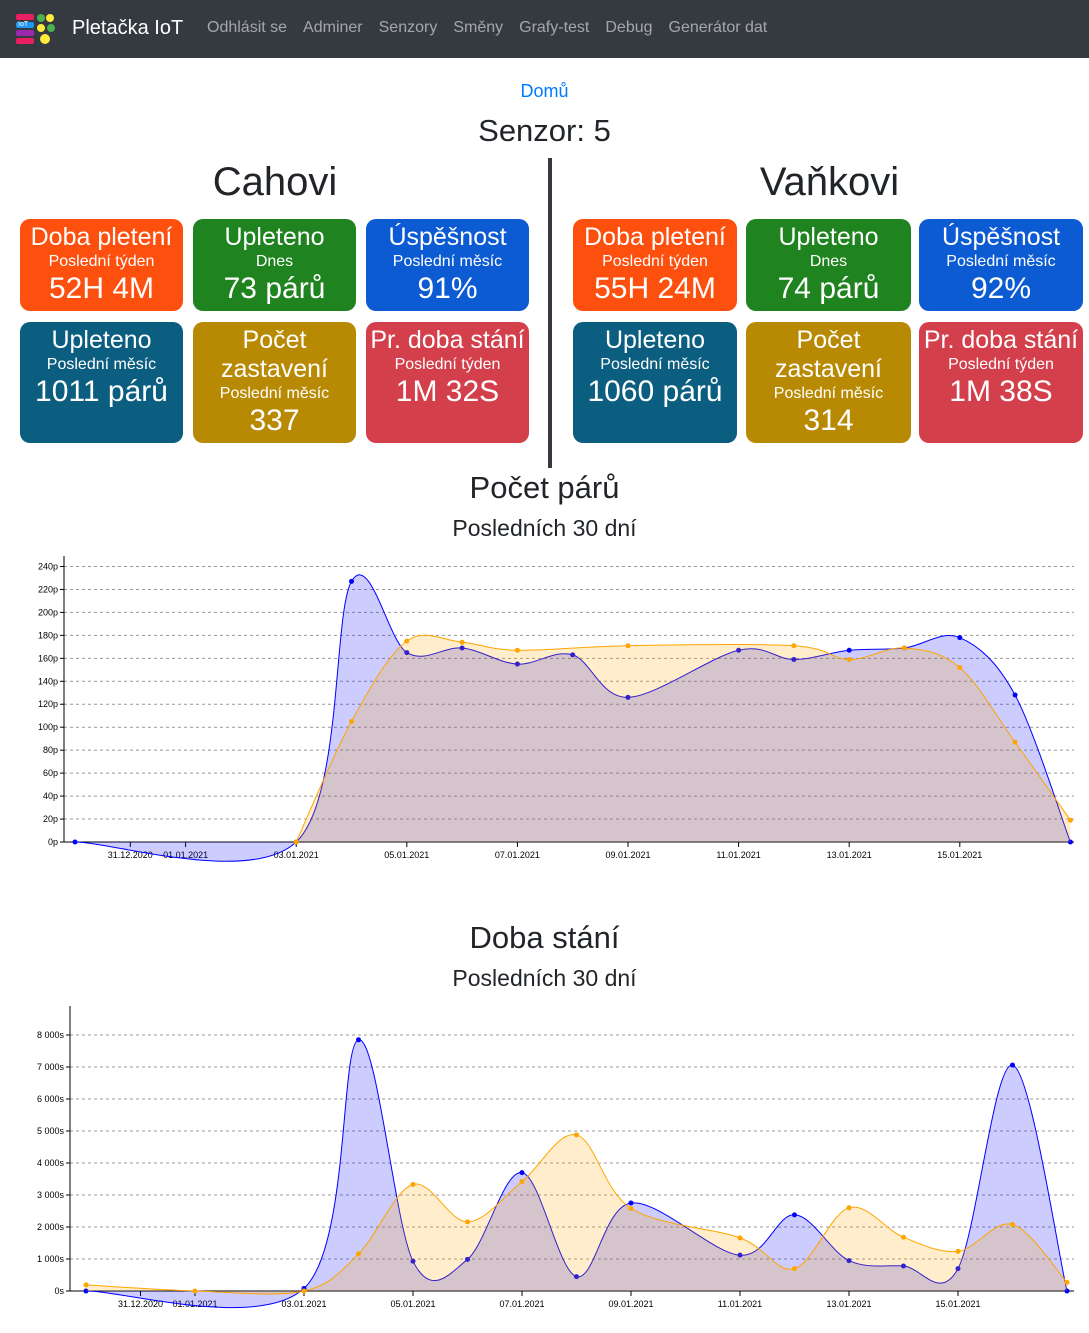 The image size is (1089, 1333). Describe the element at coordinates (408, 28) in the screenshot. I see `nav-link-sensors: Senzory` at that location.